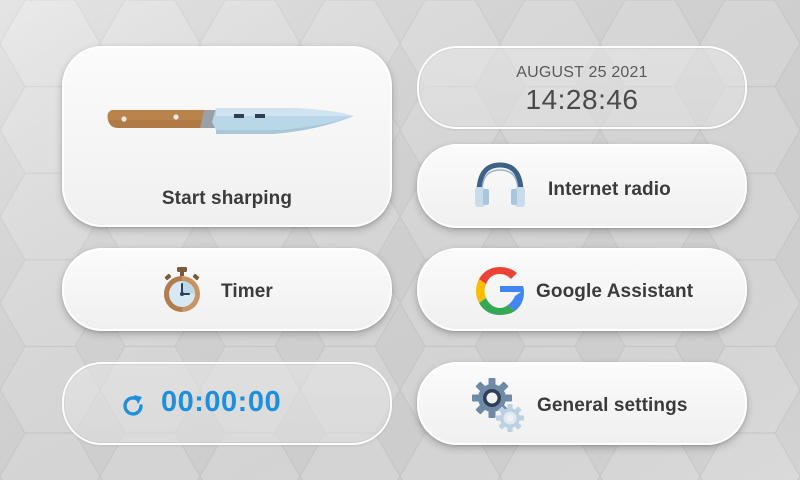 This screenshot has height=480, width=800. What do you see at coordinates (500, 184) in the screenshot?
I see `headphones-icon` at bounding box center [500, 184].